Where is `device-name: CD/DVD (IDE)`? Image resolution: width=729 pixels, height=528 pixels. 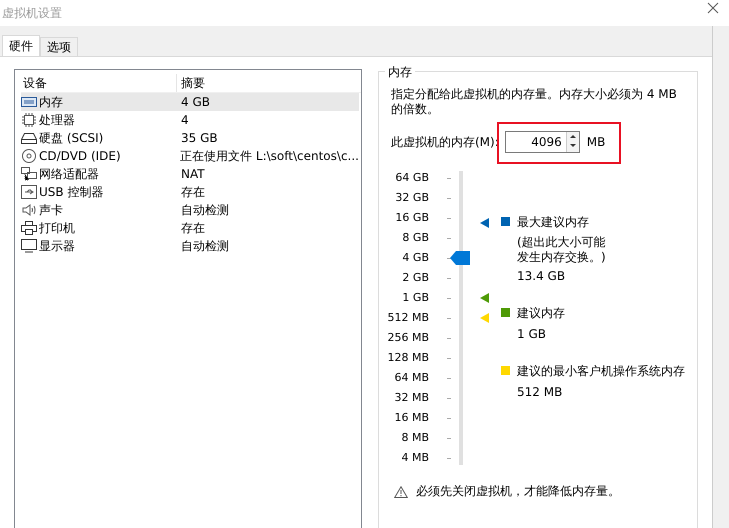 device-name: CD/DVD (IDE) is located at coordinates (80, 156).